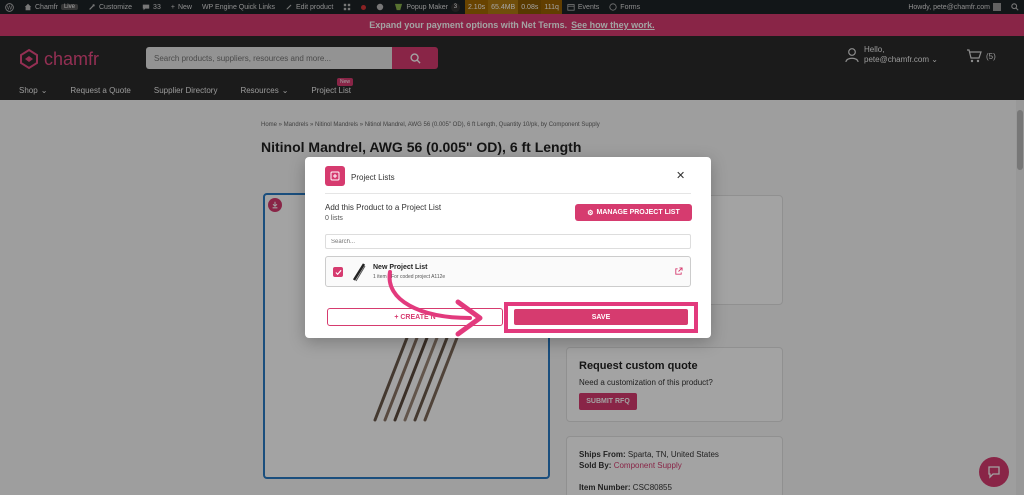 Image resolution: width=1024 pixels, height=495 pixels. Describe the element at coordinates (335, 176) in the screenshot. I see `project-list-icon` at that location.